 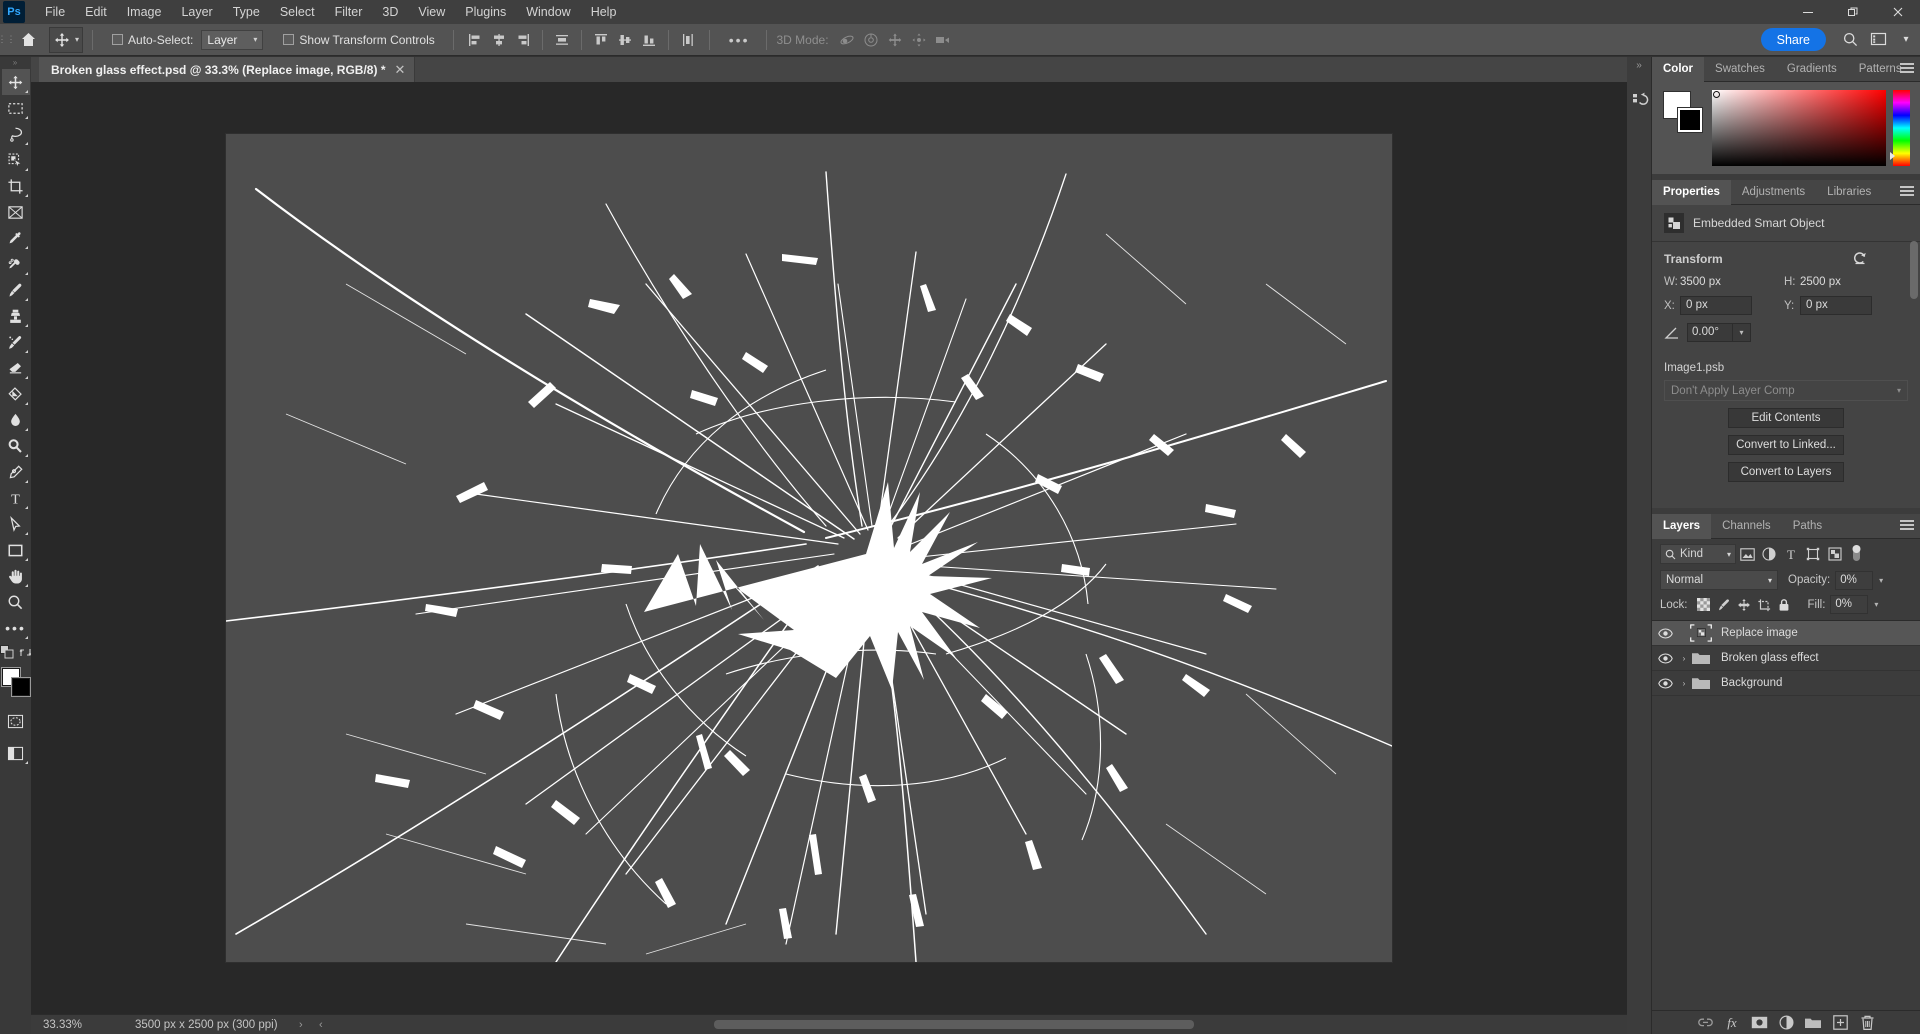 I want to click on align-bottom-edges-icon, so click(x=649, y=40).